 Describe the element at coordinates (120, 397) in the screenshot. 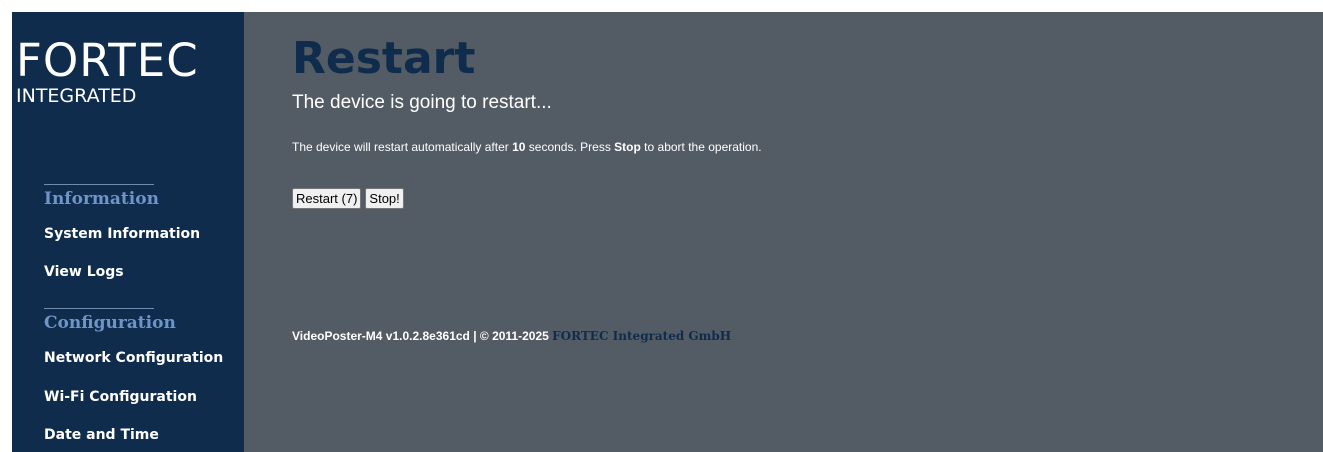

I see `sidebar-item-wifi-configuration: Wi-Fi Configuration` at that location.